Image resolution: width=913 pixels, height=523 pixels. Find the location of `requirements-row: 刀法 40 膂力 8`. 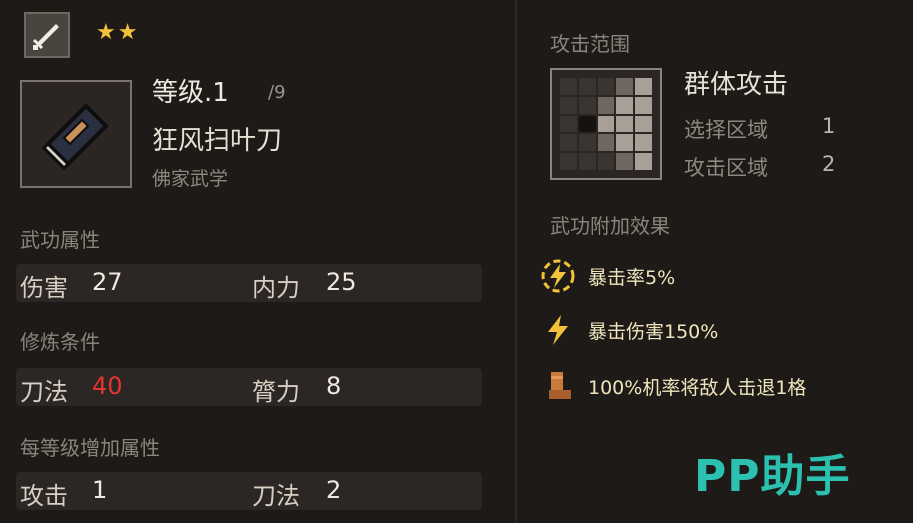

requirements-row: 刀法 40 膂力 8 is located at coordinates (249, 387).